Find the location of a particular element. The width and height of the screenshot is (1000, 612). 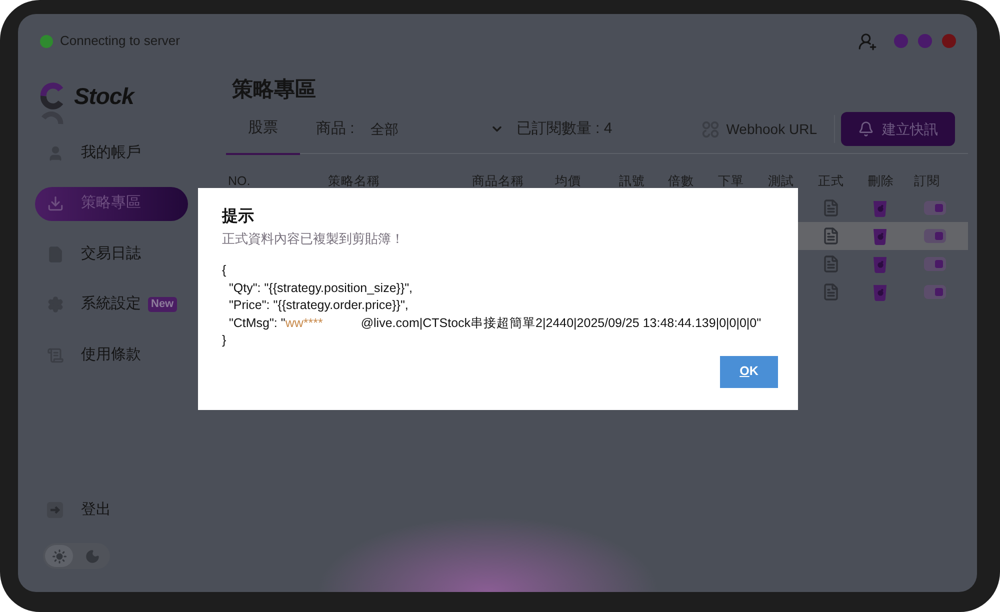

sidebar-item: 使用條款 is located at coordinates (111, 355).